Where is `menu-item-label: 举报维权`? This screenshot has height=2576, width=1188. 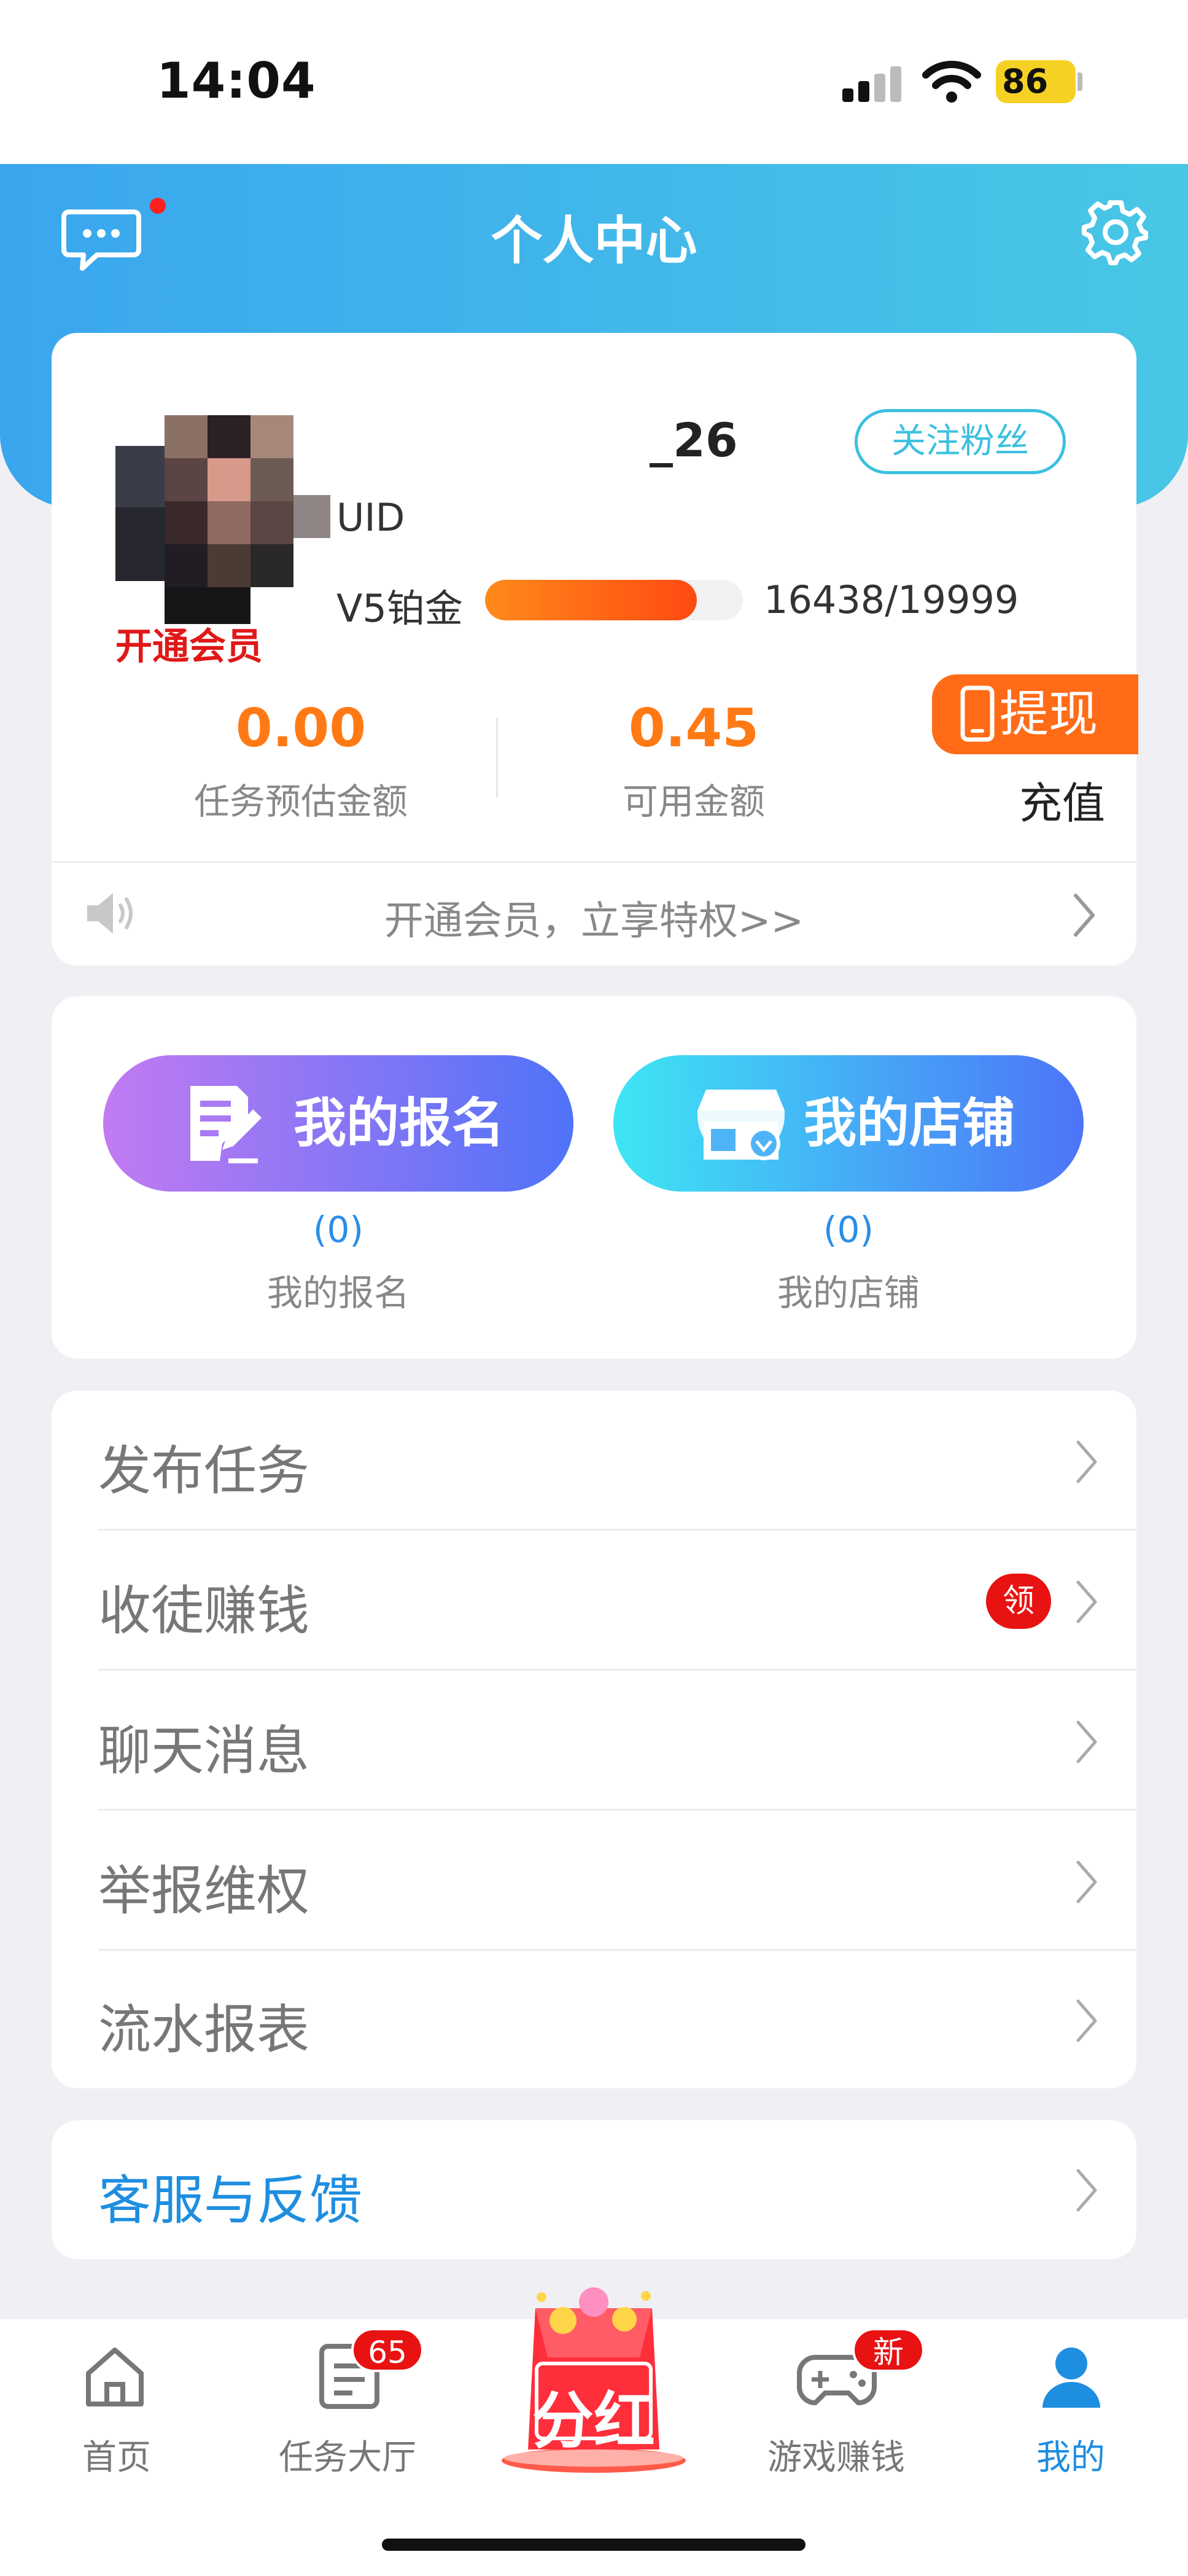
menu-item-label: 举报维权 is located at coordinates (204, 1891).